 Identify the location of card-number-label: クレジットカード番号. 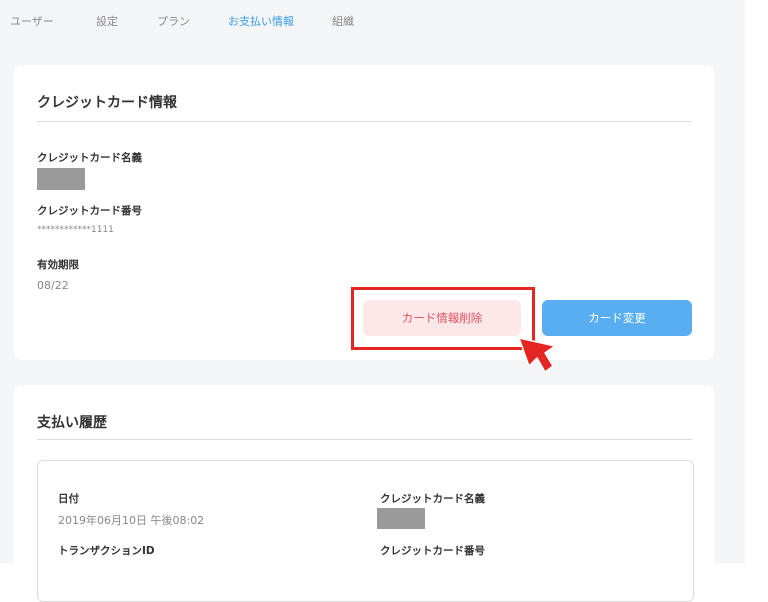
(89, 211).